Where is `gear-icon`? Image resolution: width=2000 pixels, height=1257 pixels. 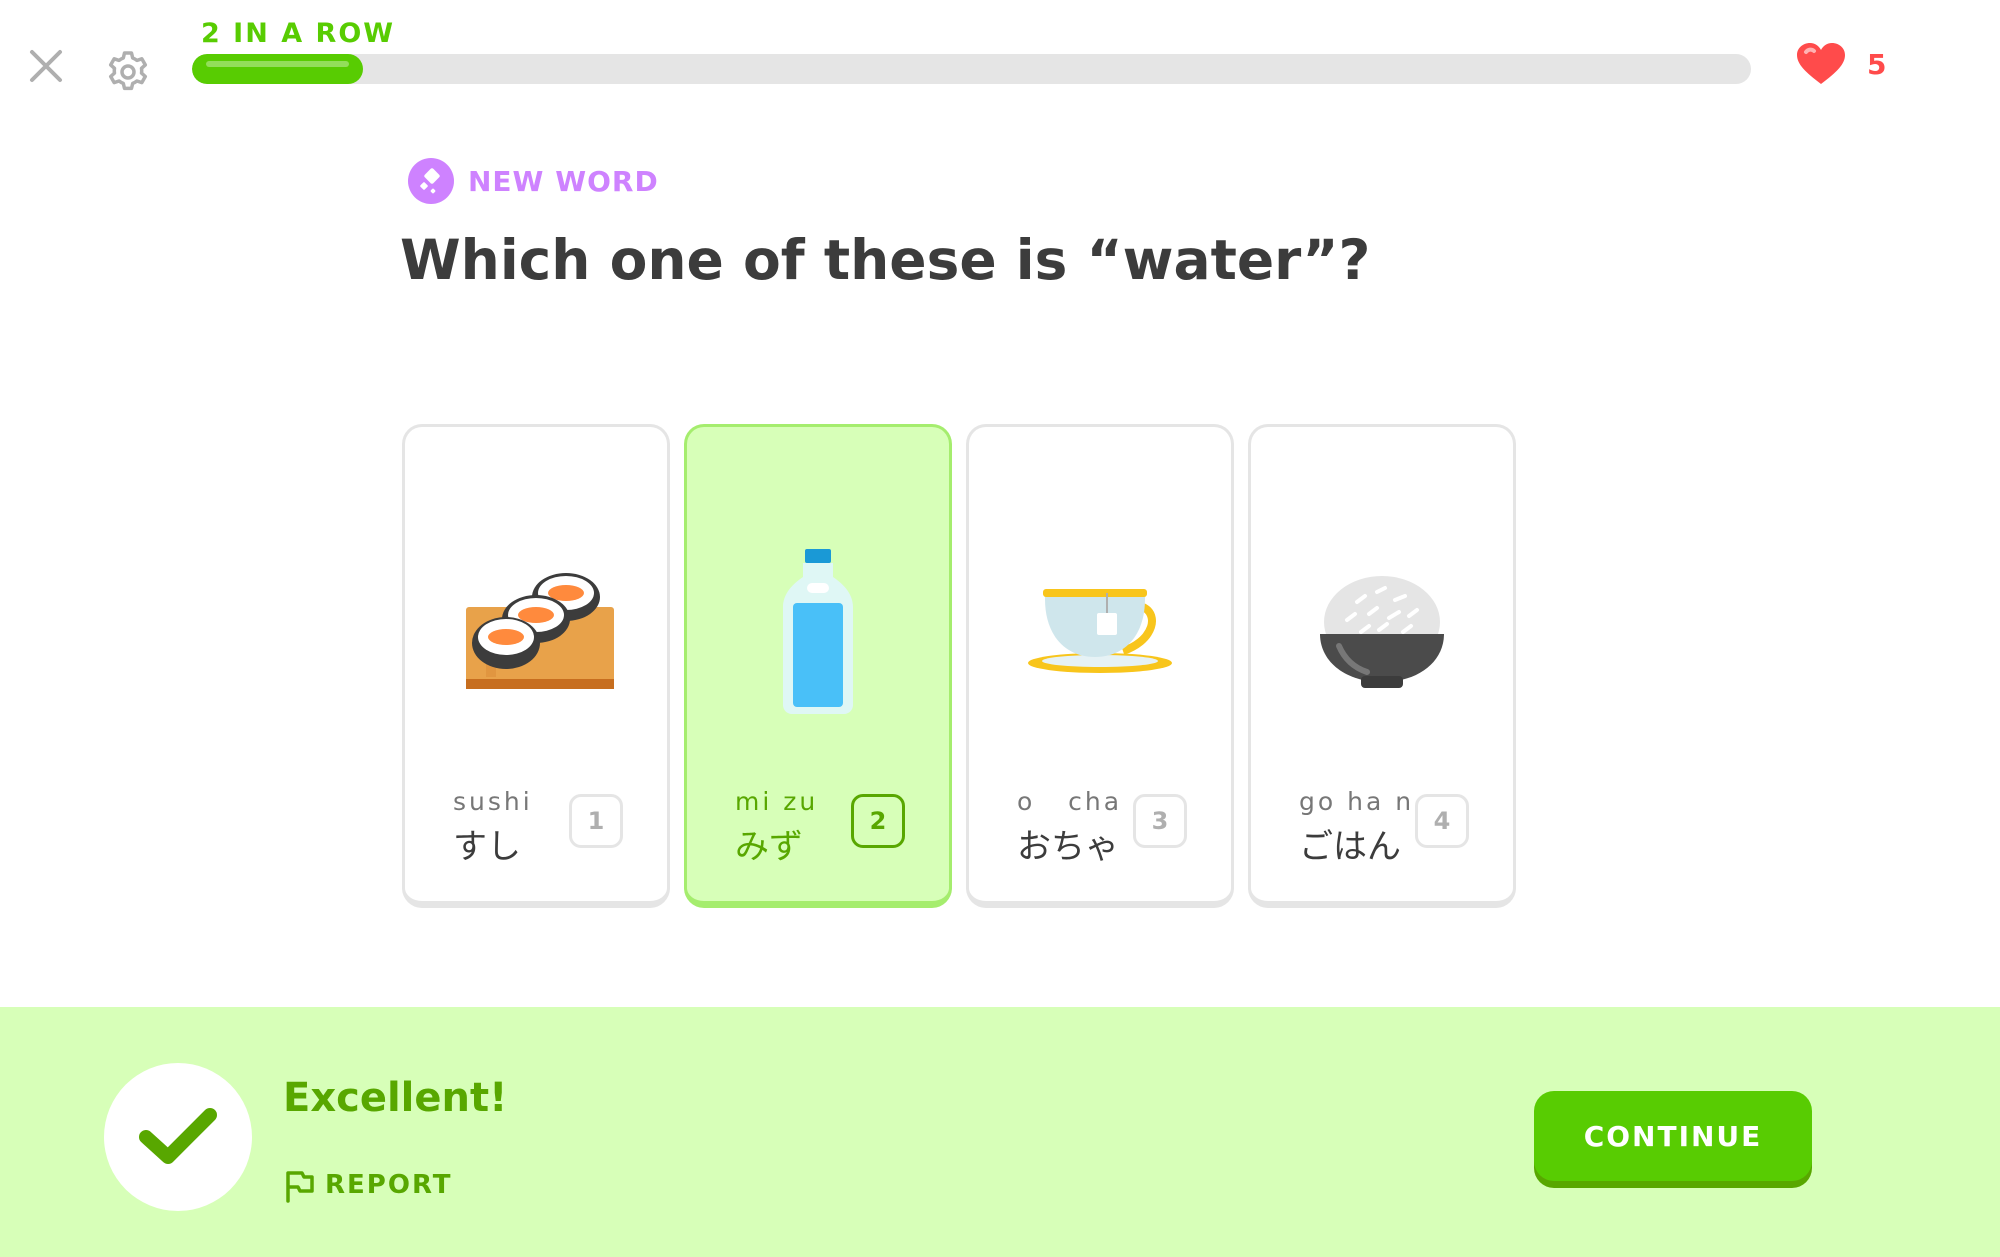
gear-icon is located at coordinates (128, 71).